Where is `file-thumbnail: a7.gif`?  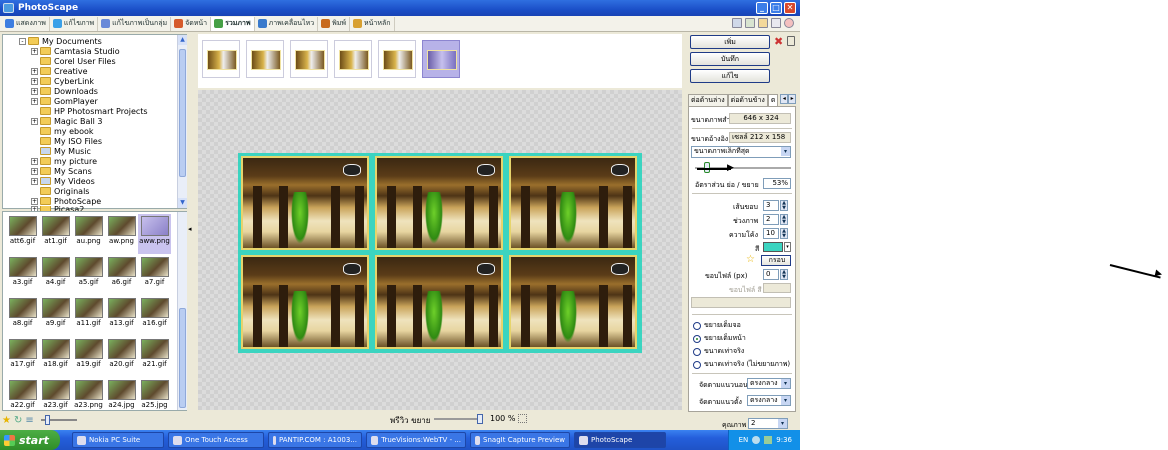
file-thumbnail: a7.gif is located at coordinates (154, 275).